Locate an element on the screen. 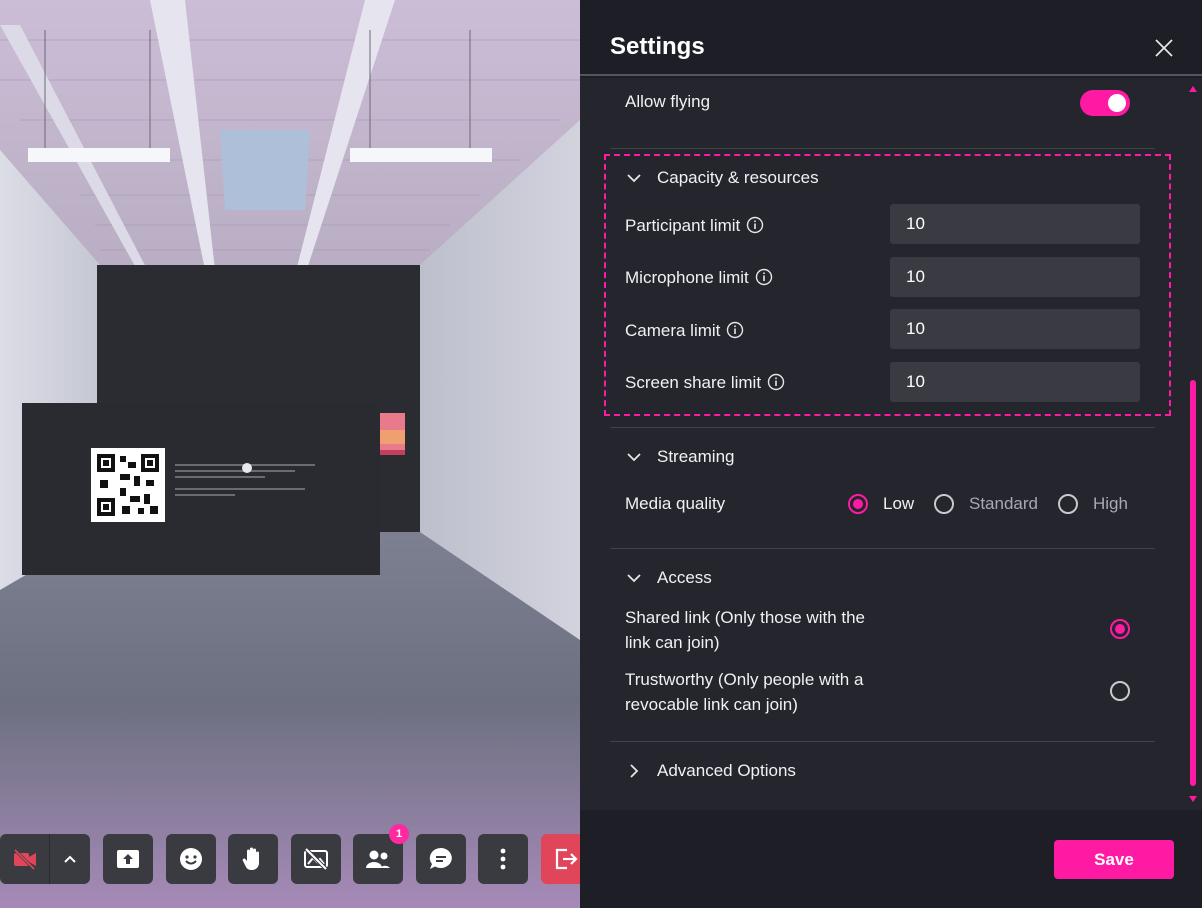 This screenshot has height=908, width=1202. scroll-up-arrow-icon is located at coordinates (1193, 89).